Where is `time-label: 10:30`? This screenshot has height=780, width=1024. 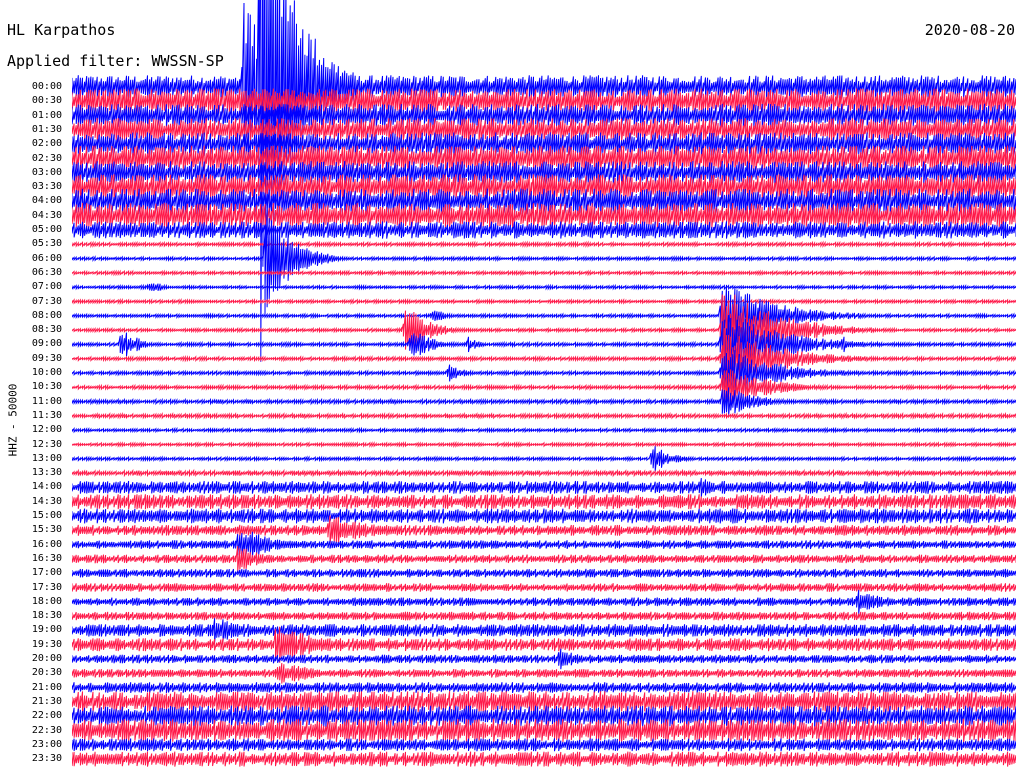 time-label: 10:30 is located at coordinates (46, 387).